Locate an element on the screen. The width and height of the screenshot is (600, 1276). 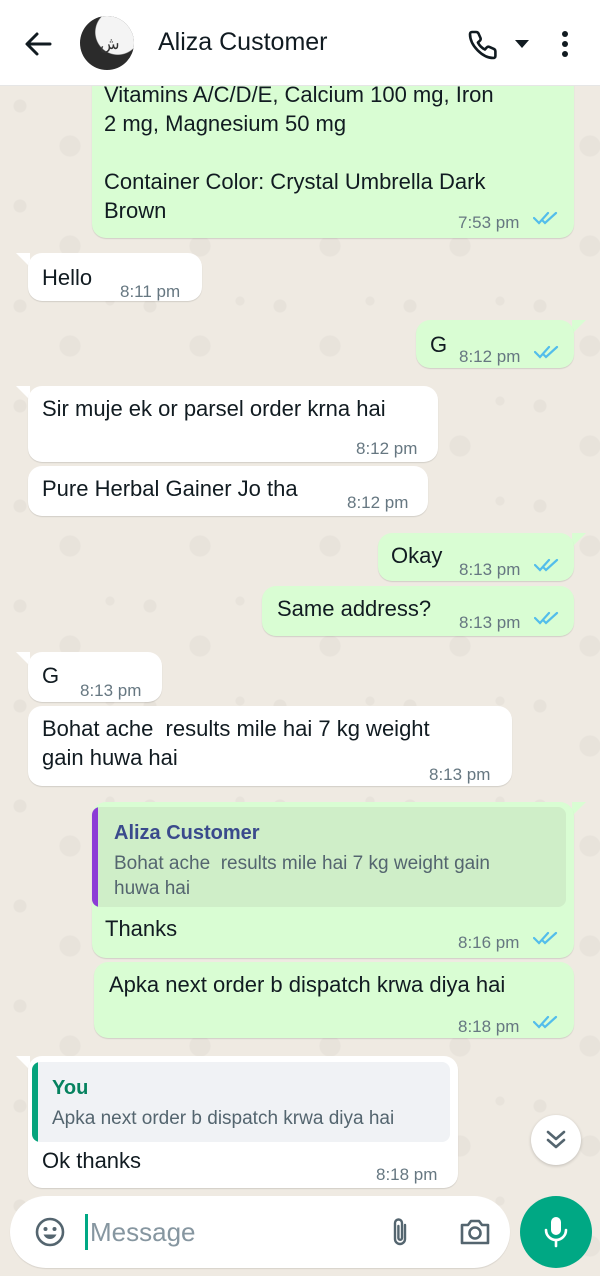
mic-icon is located at coordinates (556, 1232).